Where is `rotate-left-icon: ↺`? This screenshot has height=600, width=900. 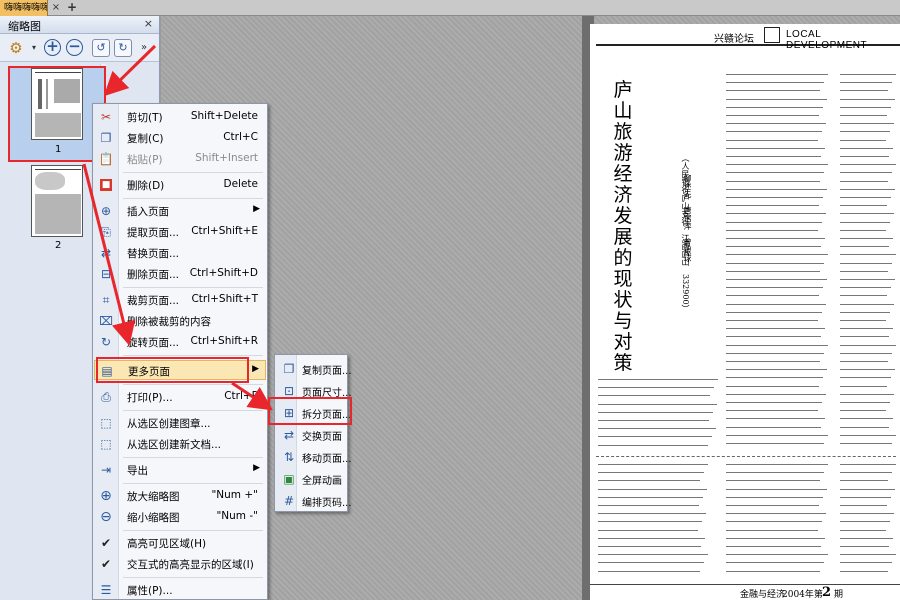
rotate-left-icon: ↺ is located at coordinates (101, 48).